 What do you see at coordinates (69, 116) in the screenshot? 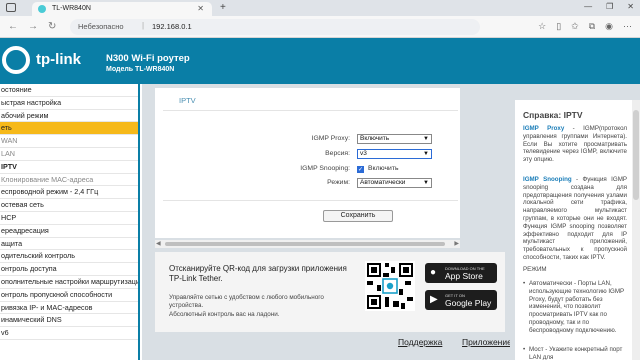
I see `menu-item: абочий режим` at bounding box center [69, 116].